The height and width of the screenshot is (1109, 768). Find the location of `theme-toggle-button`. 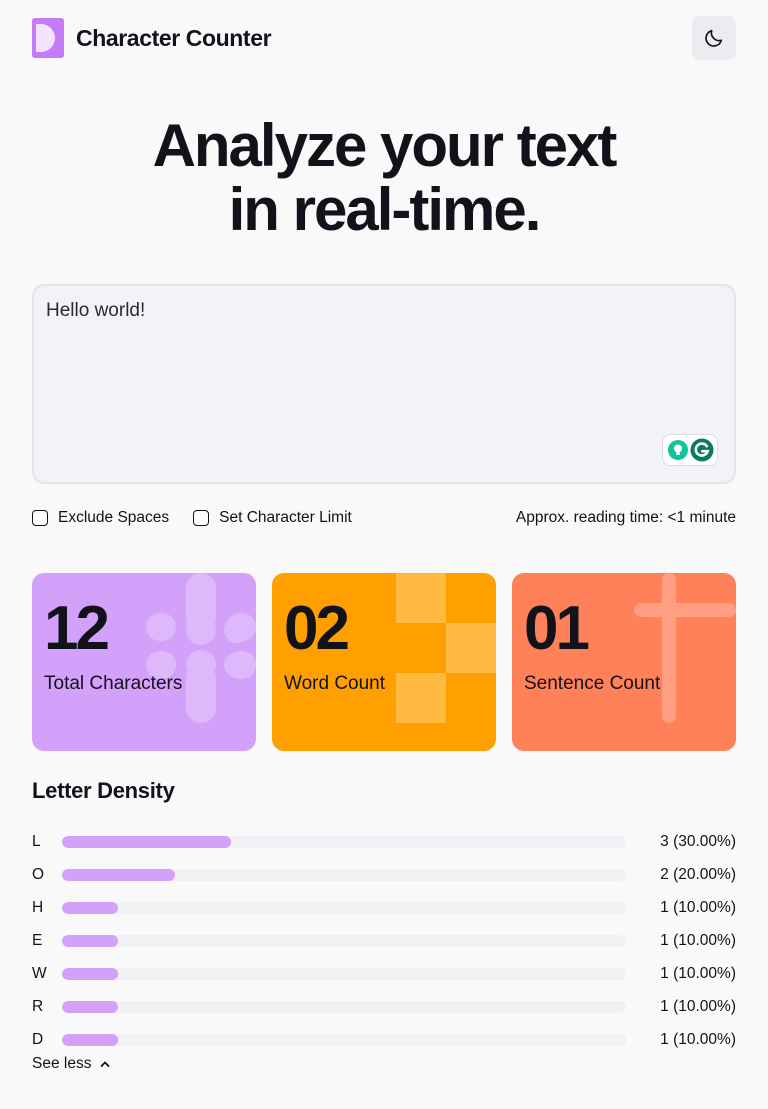

theme-toggle-button is located at coordinates (714, 38).